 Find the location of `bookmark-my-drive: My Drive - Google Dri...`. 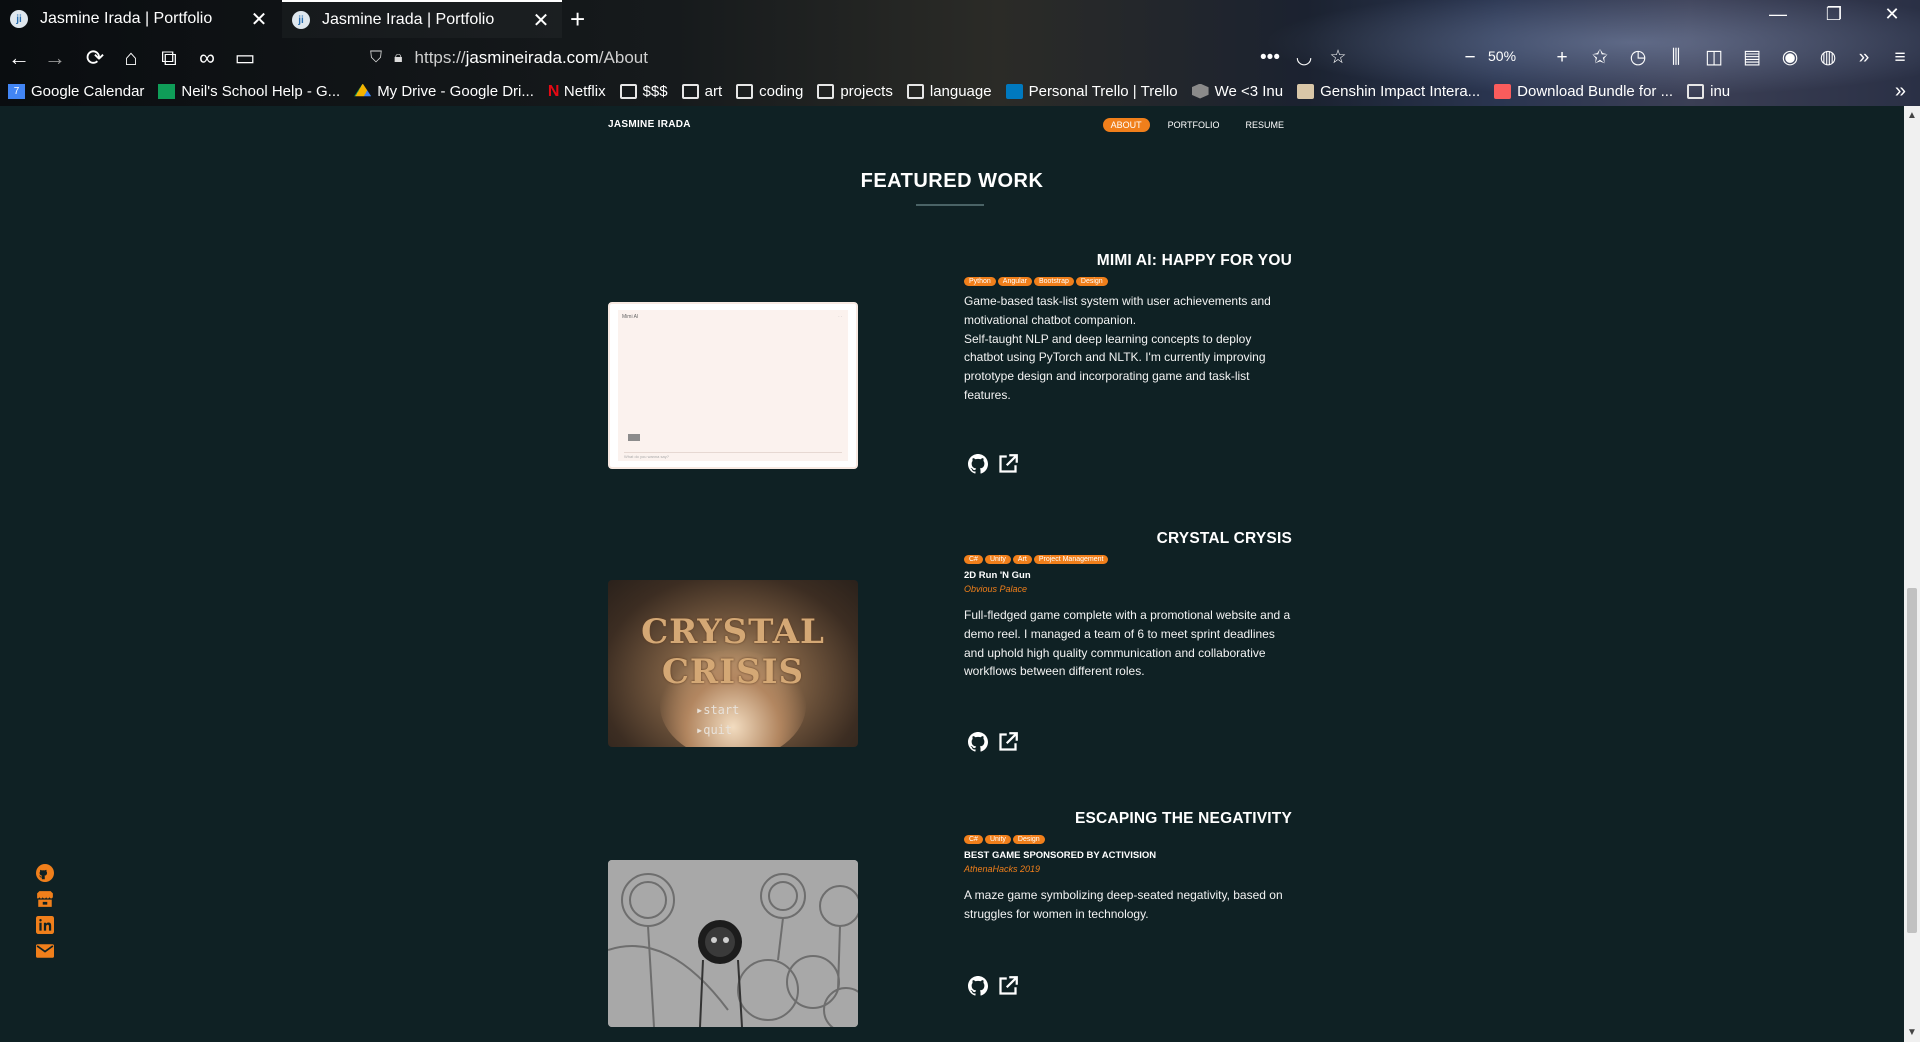

bookmark-my-drive: My Drive - Google Dri... is located at coordinates (444, 91).